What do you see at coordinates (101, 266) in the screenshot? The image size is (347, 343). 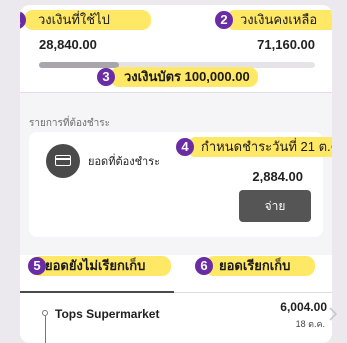 I see `tab-unbilled: ยอดยังไม่เรียกเก็บ` at bounding box center [101, 266].